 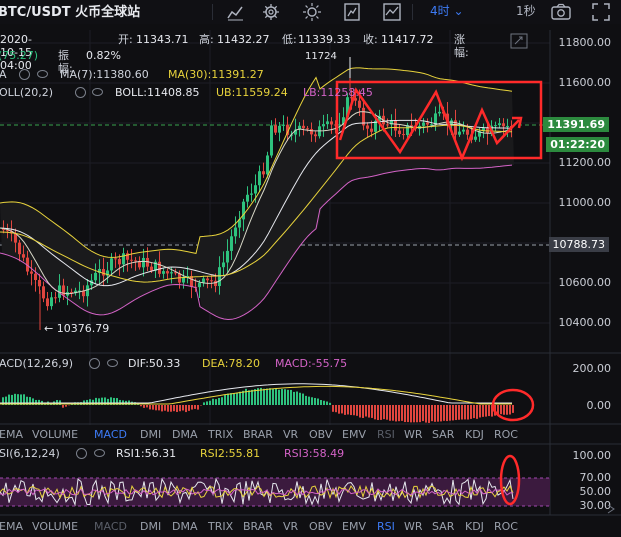 I want to click on price-tick: 10400.00, so click(x=585, y=322).